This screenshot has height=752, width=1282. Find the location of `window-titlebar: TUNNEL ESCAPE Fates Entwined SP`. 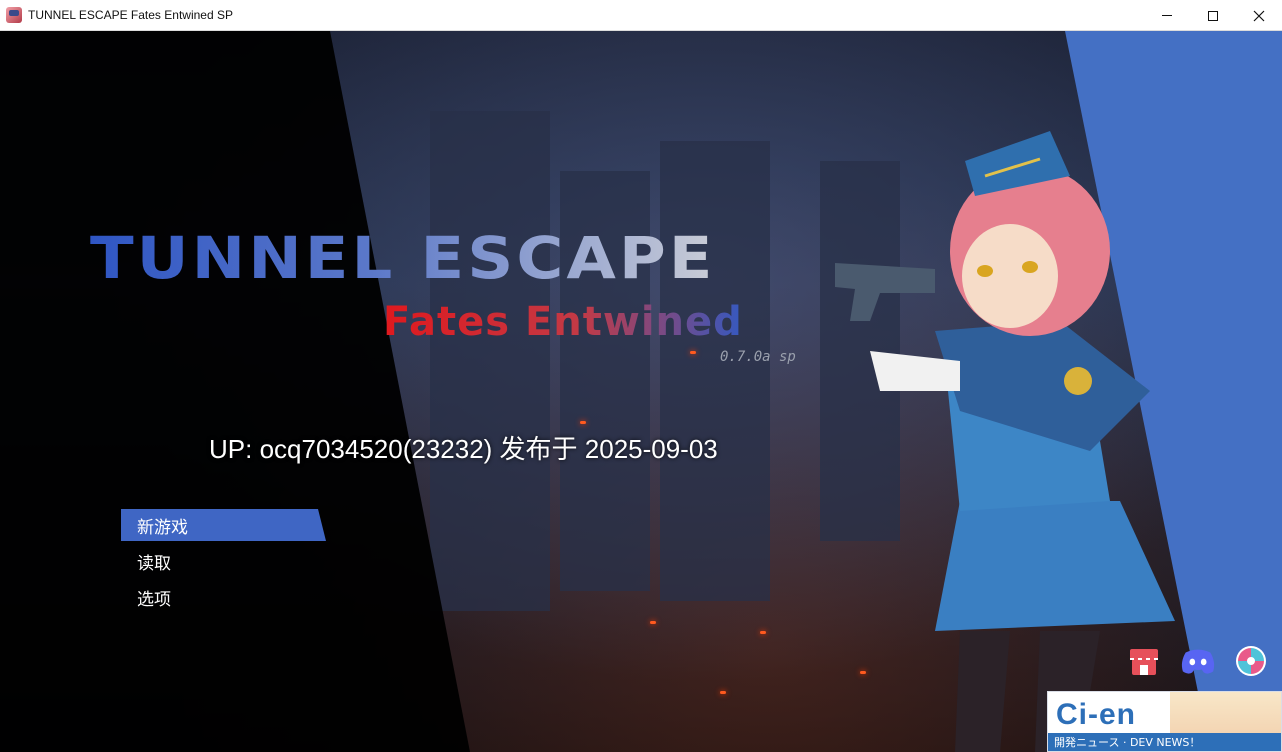

window-titlebar: TUNNEL ESCAPE Fates Entwined SP is located at coordinates (641, 15).